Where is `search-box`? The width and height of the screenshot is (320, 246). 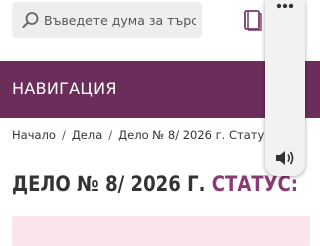 search-box is located at coordinates (107, 20).